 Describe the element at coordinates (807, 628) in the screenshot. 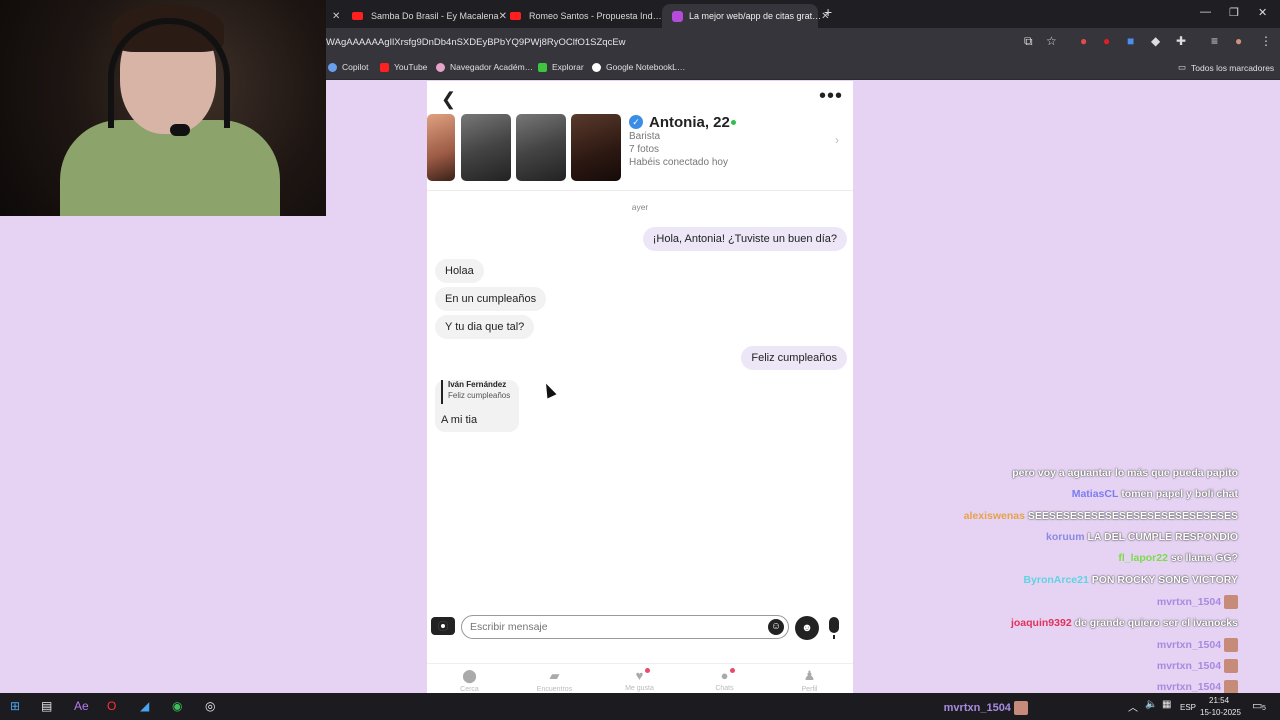

I see `sticker-icon: ☻` at that location.